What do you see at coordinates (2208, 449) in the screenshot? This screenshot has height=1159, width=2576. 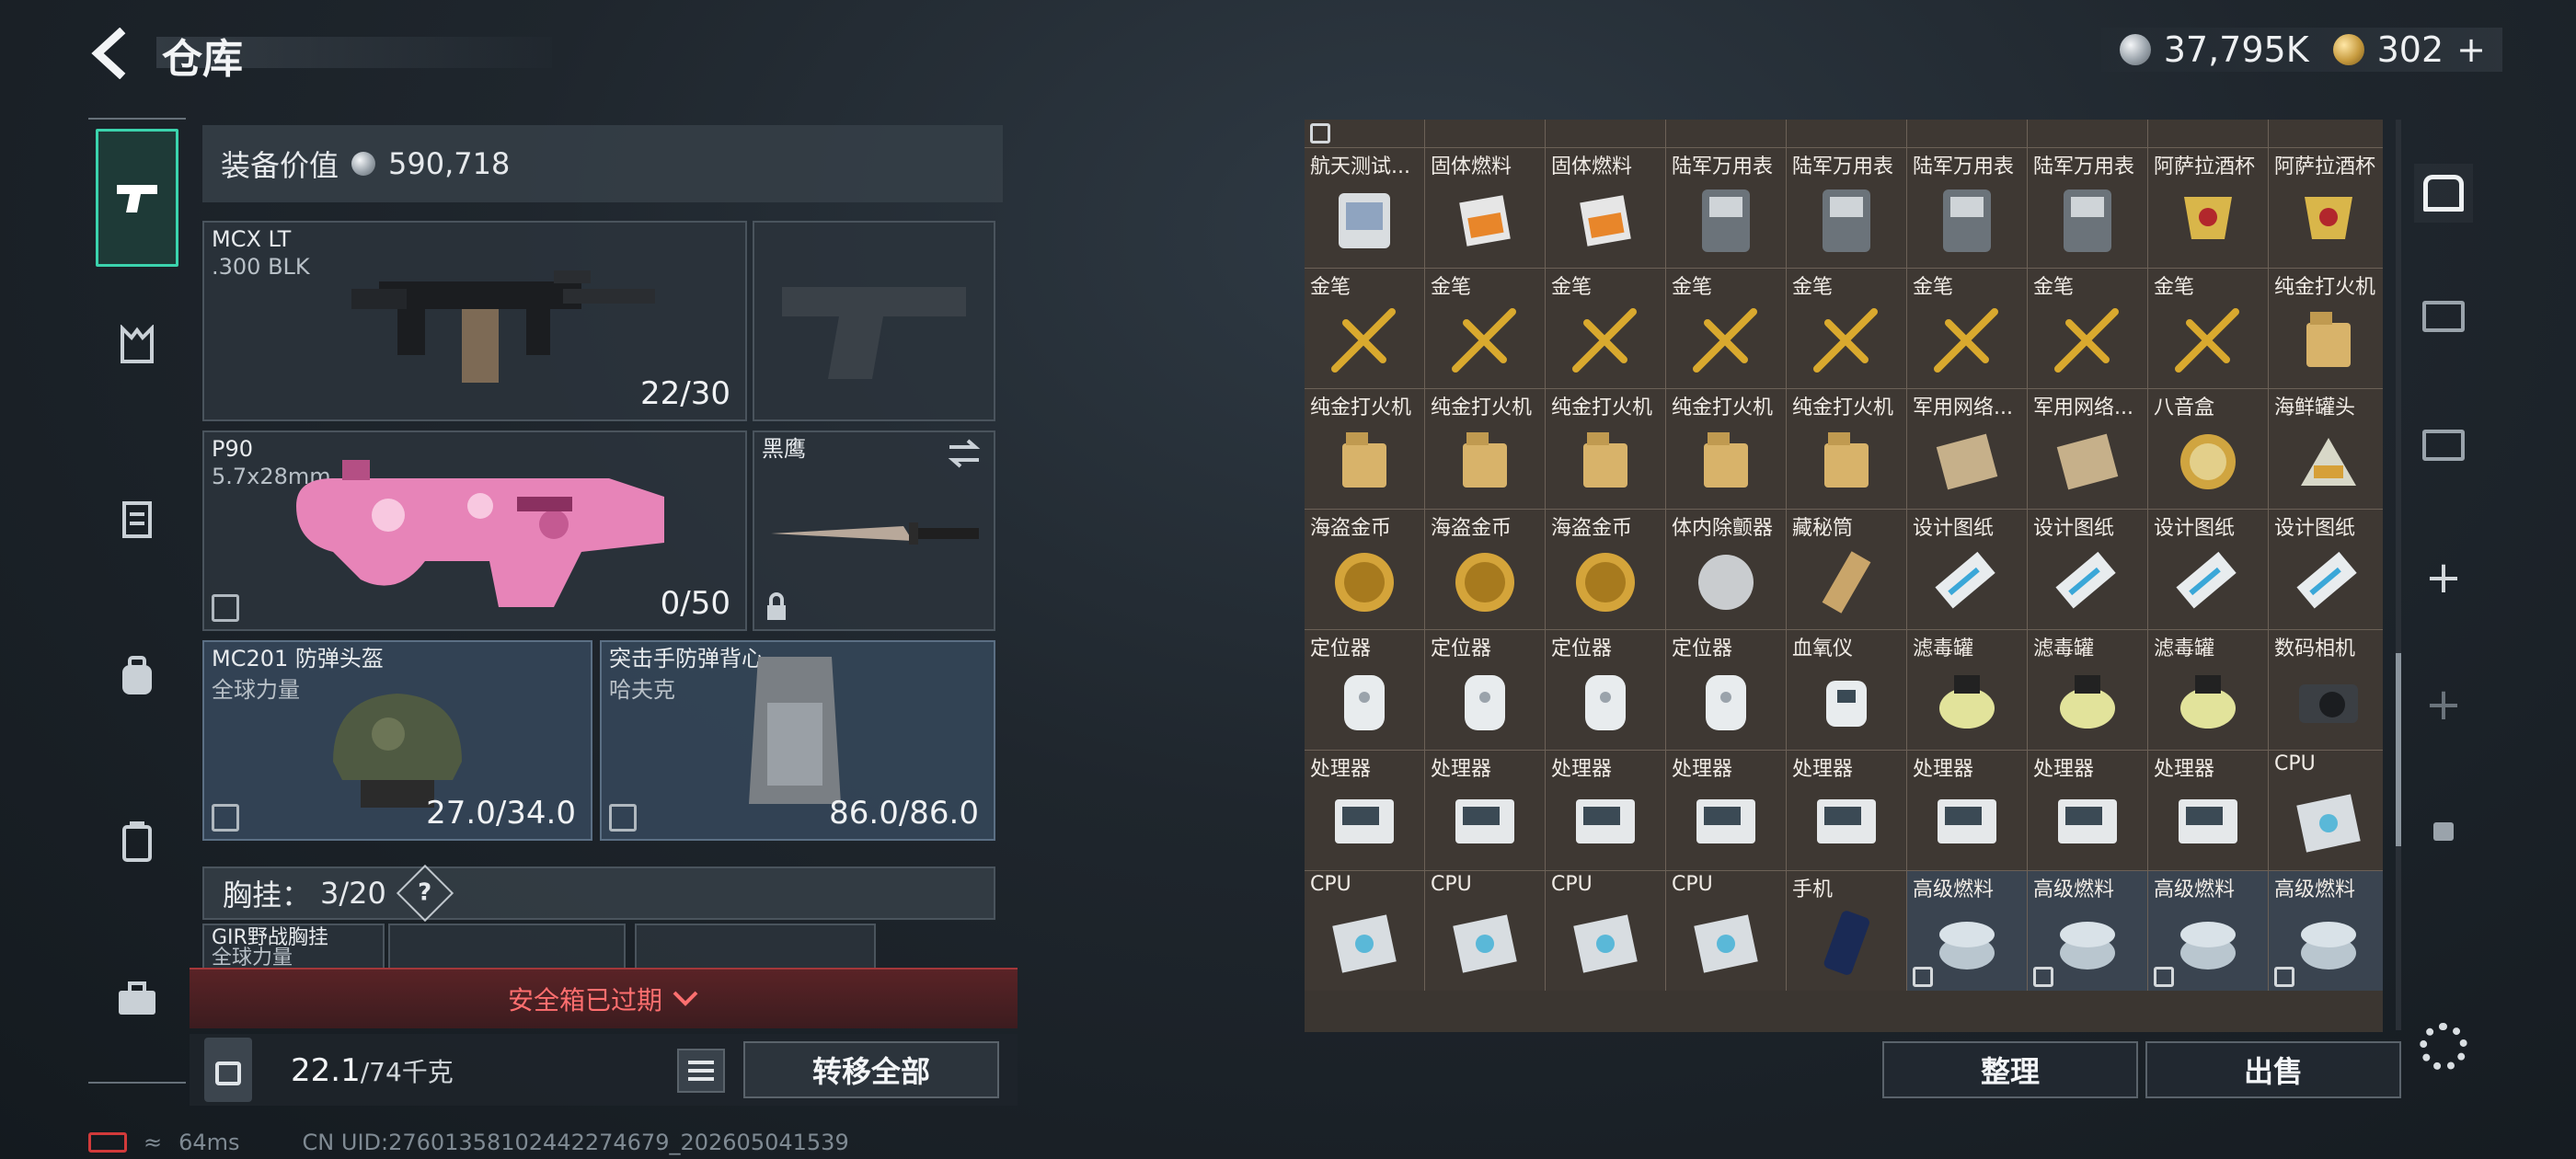 I see `inventory-item-music-box: 八音盒` at bounding box center [2208, 449].